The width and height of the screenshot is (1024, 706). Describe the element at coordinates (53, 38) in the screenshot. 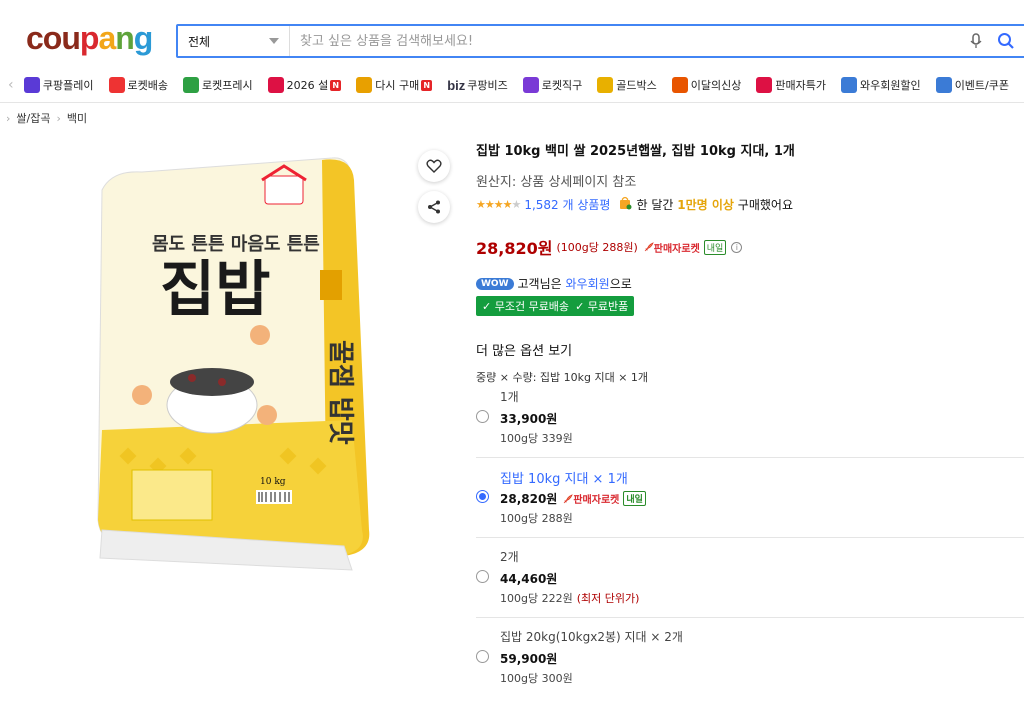

I see `logo-part: cou` at that location.